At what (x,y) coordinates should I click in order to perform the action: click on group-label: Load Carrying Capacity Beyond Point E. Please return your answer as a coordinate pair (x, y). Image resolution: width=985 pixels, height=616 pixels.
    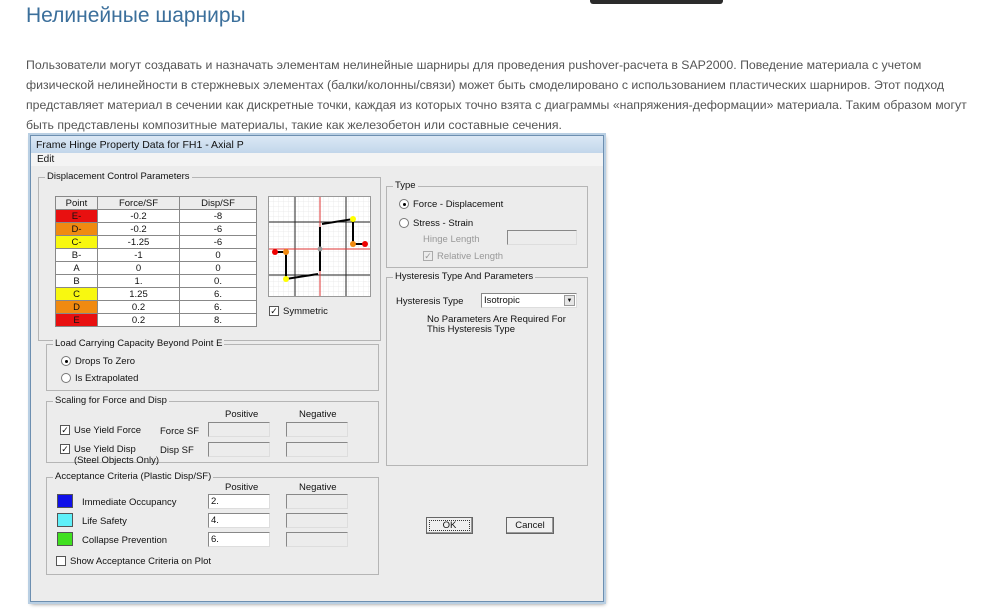
    Looking at the image, I should click on (139, 343).